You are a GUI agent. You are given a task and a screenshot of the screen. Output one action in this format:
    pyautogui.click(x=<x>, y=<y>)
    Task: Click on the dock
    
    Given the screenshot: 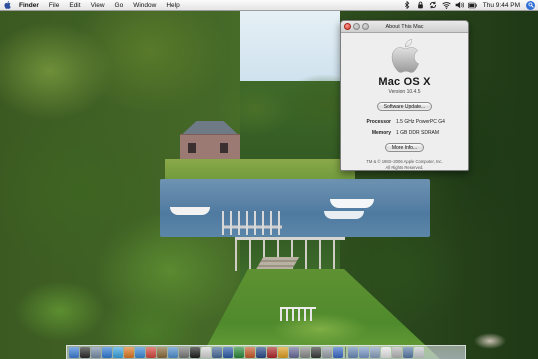 What is the action you would take?
    pyautogui.click(x=266, y=352)
    